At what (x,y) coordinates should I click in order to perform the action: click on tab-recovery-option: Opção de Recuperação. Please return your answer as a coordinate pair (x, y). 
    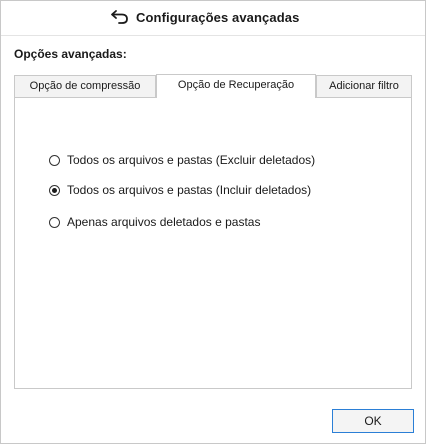
    Looking at the image, I should click on (236, 86).